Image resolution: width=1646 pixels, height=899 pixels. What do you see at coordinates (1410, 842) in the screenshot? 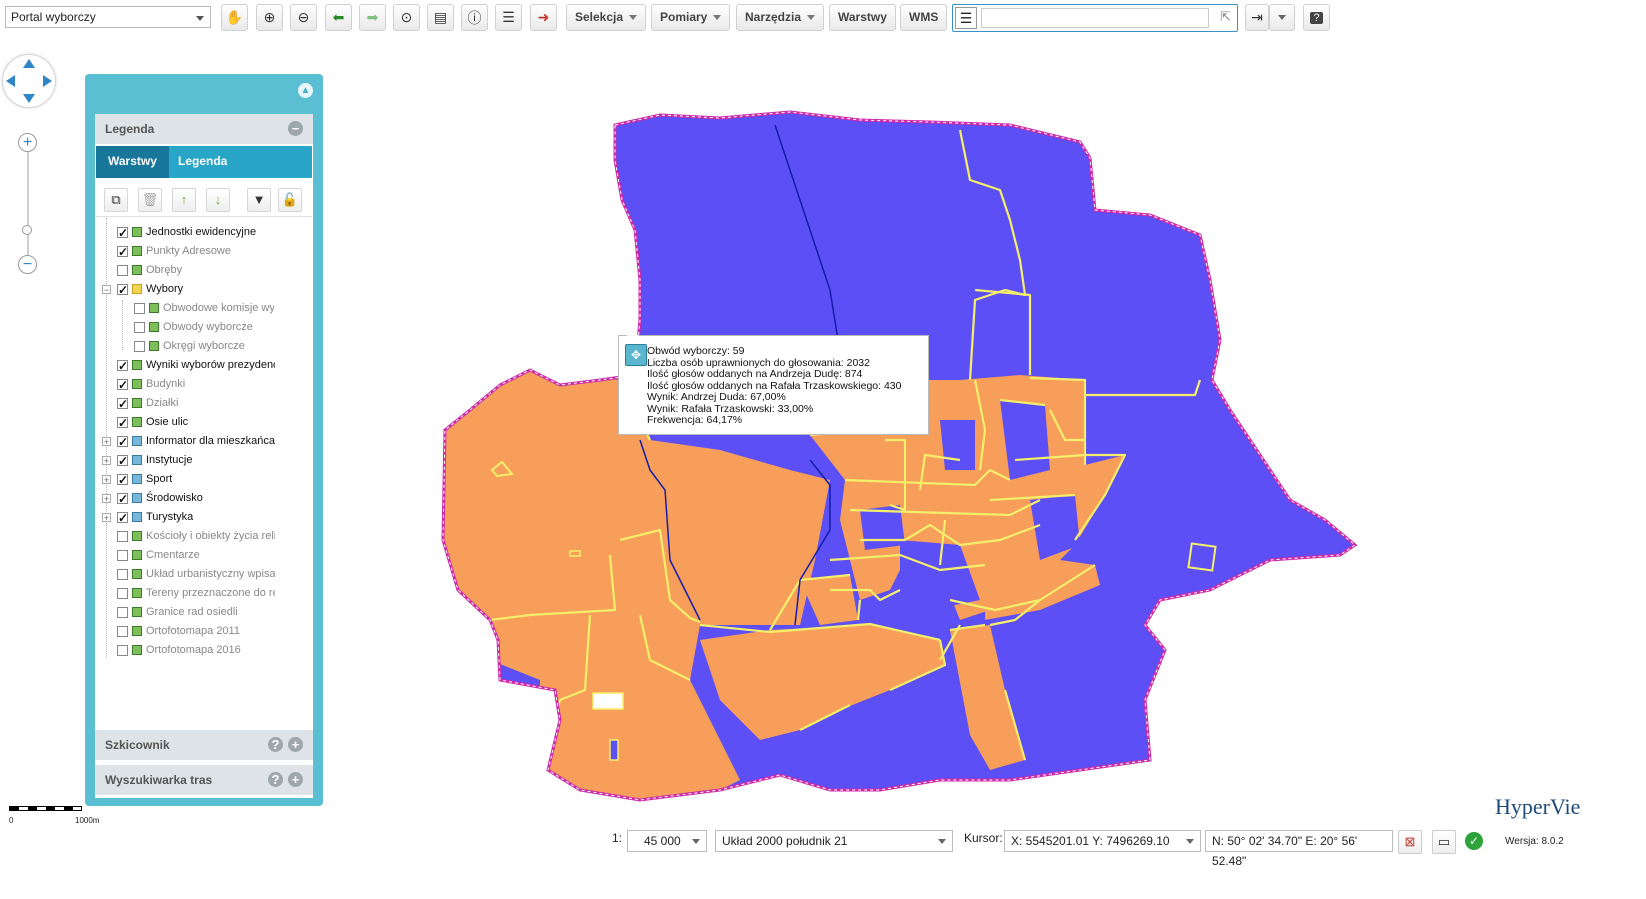
I see `cursor-toggle-button: ⊠` at bounding box center [1410, 842].